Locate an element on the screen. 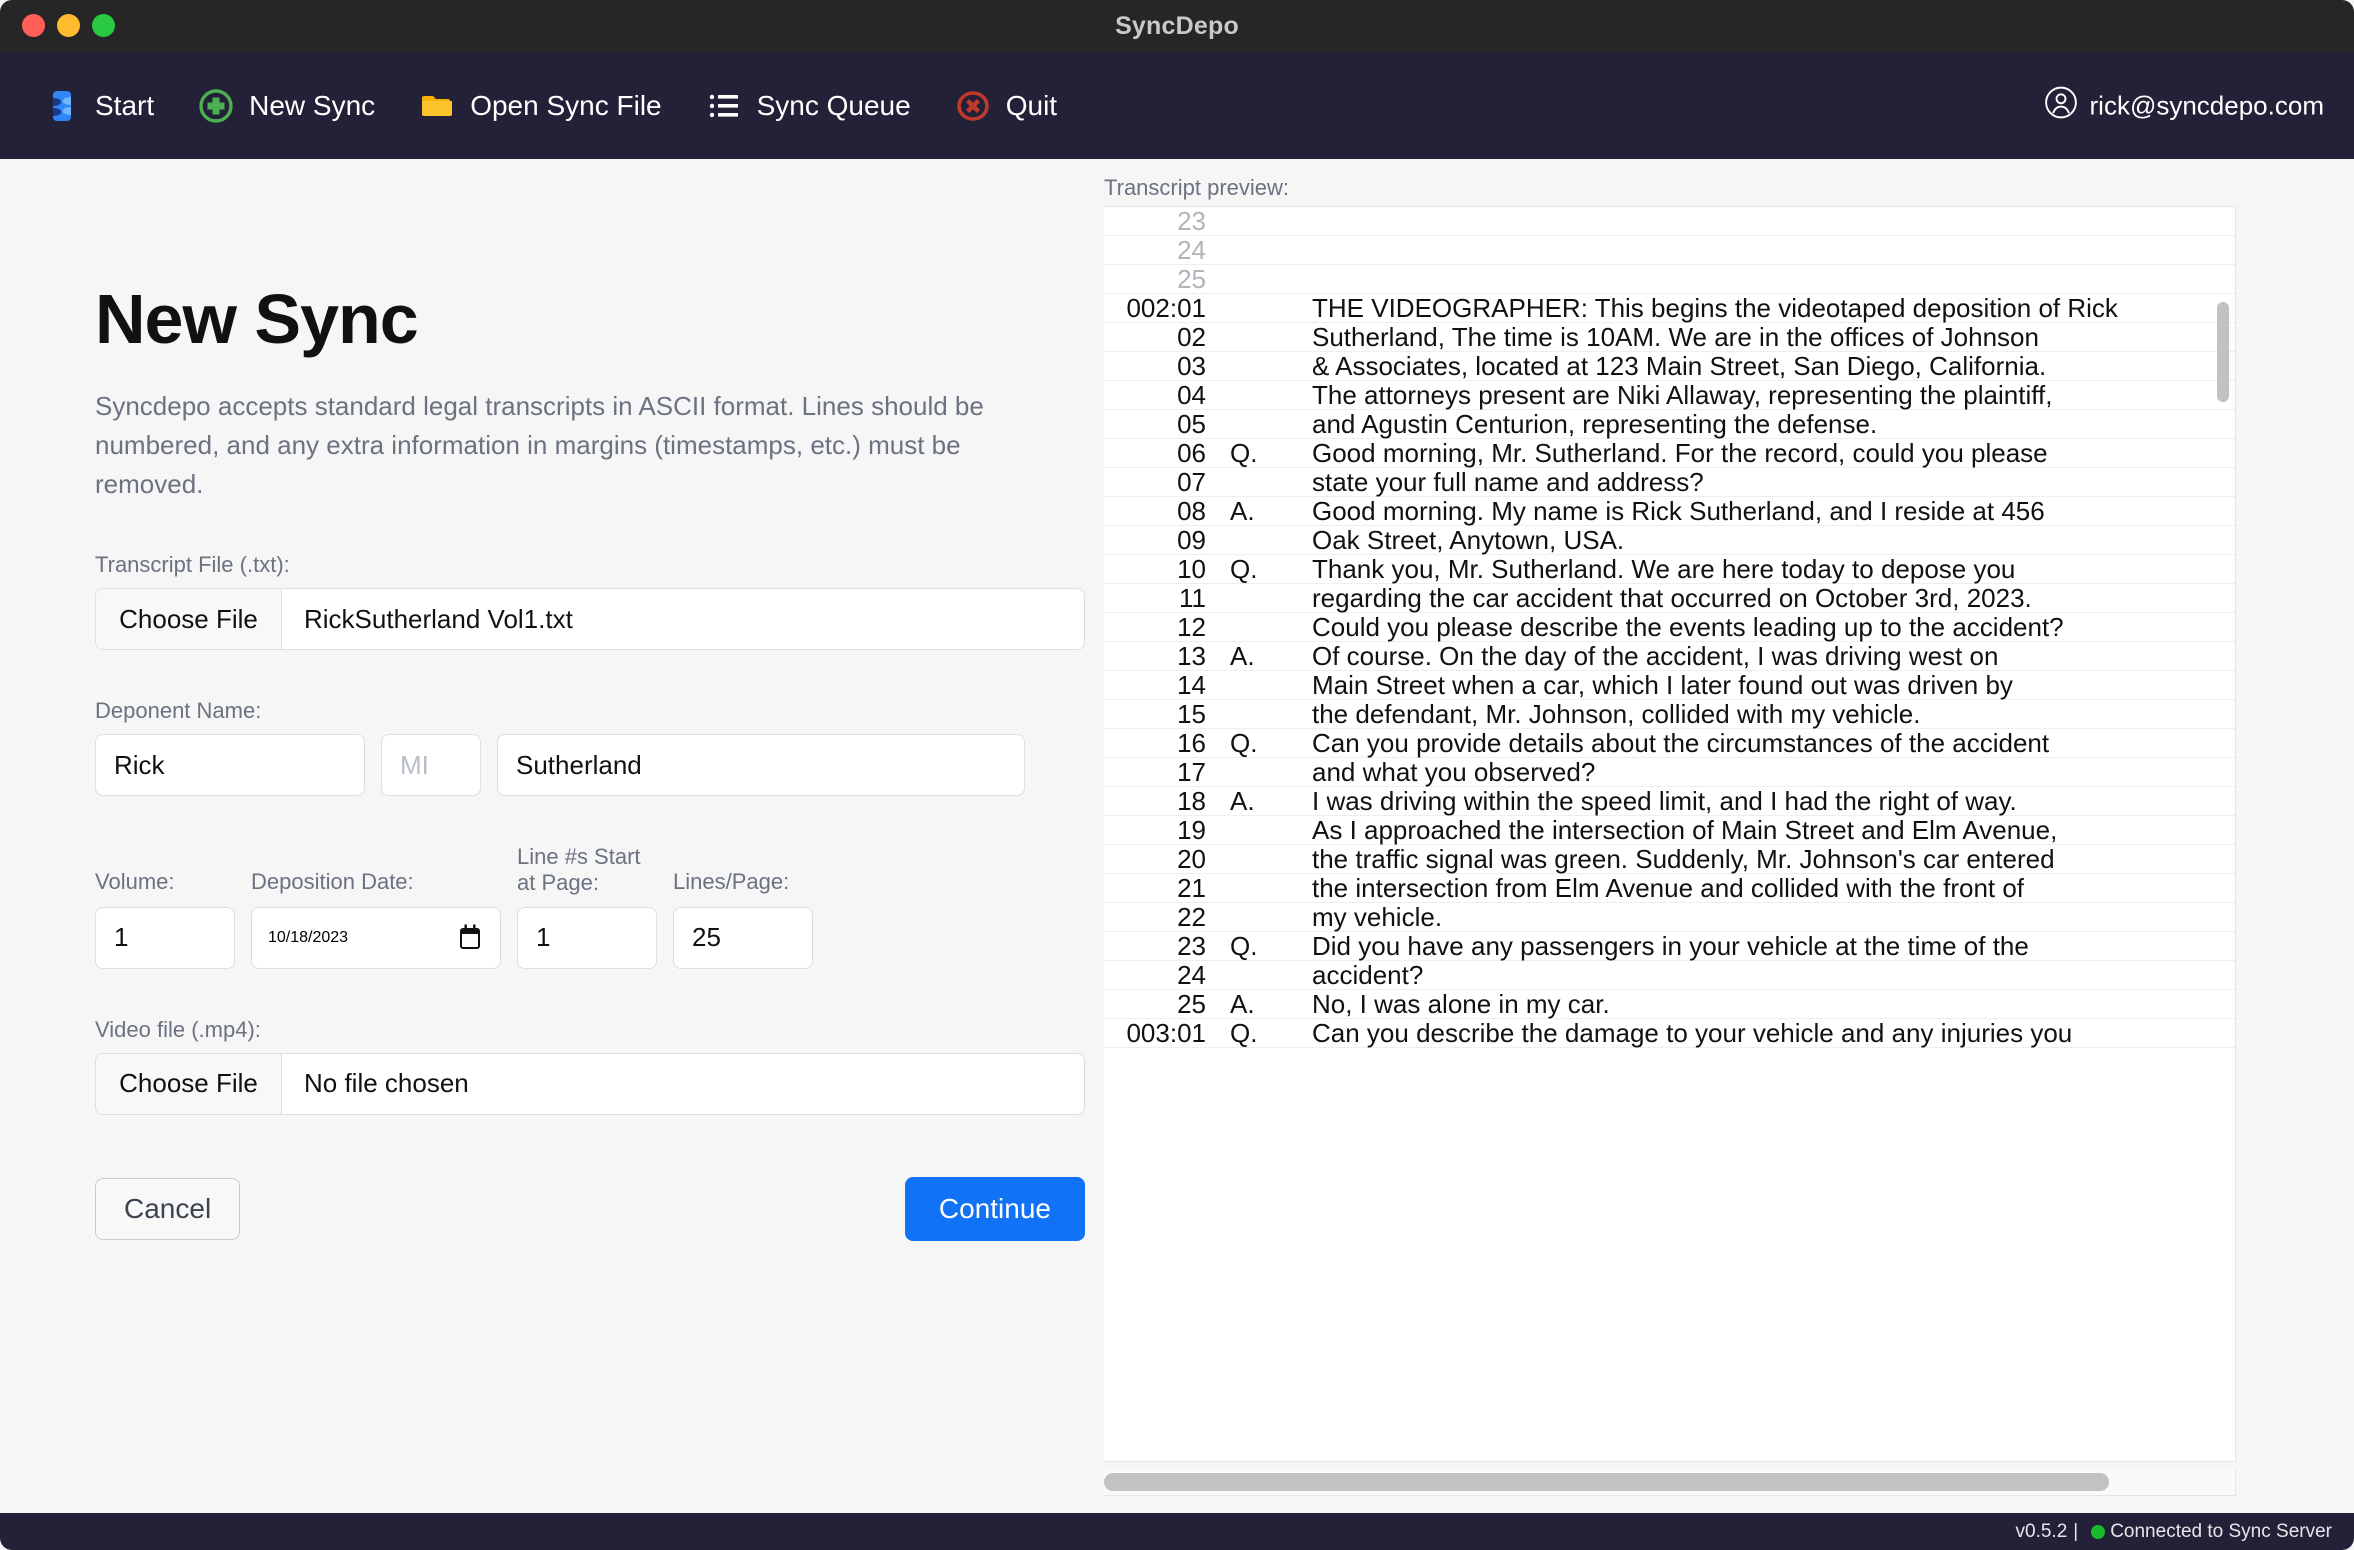 The image size is (2354, 1550). transcript-line-number: 17 is located at coordinates (1191, 771).